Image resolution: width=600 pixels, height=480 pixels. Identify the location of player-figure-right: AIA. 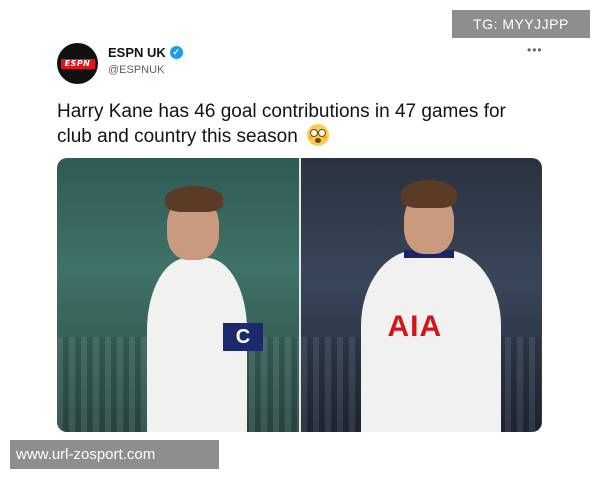
(431, 301).